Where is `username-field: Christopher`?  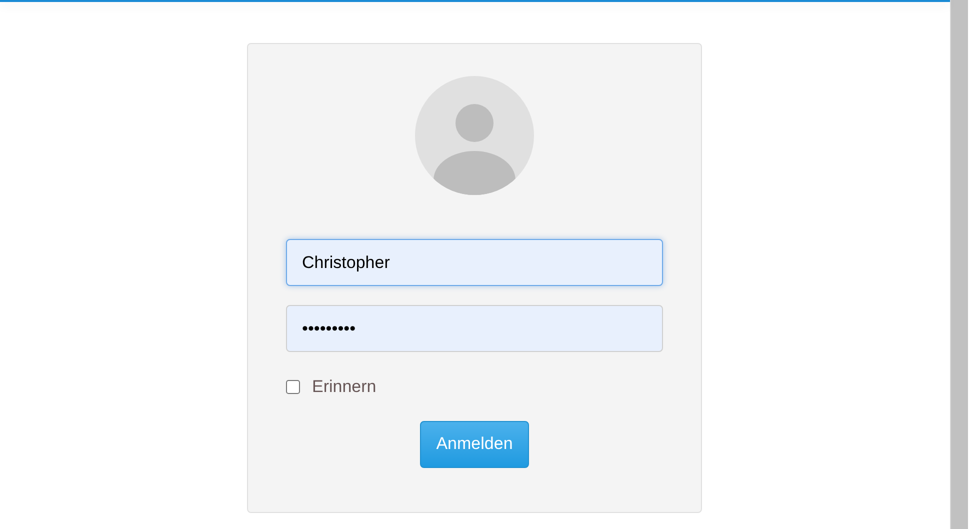 username-field: Christopher is located at coordinates (474, 262).